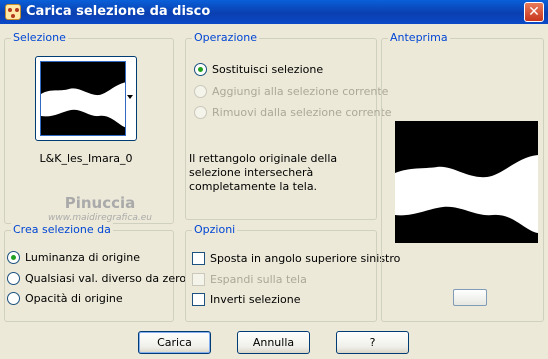 This screenshot has height=359, width=548. I want to click on option-source-luminance: Luminanza di origine, so click(73, 257).